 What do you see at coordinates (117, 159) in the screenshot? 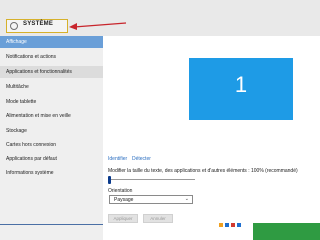
I see `identify-link: Identifier` at bounding box center [117, 159].